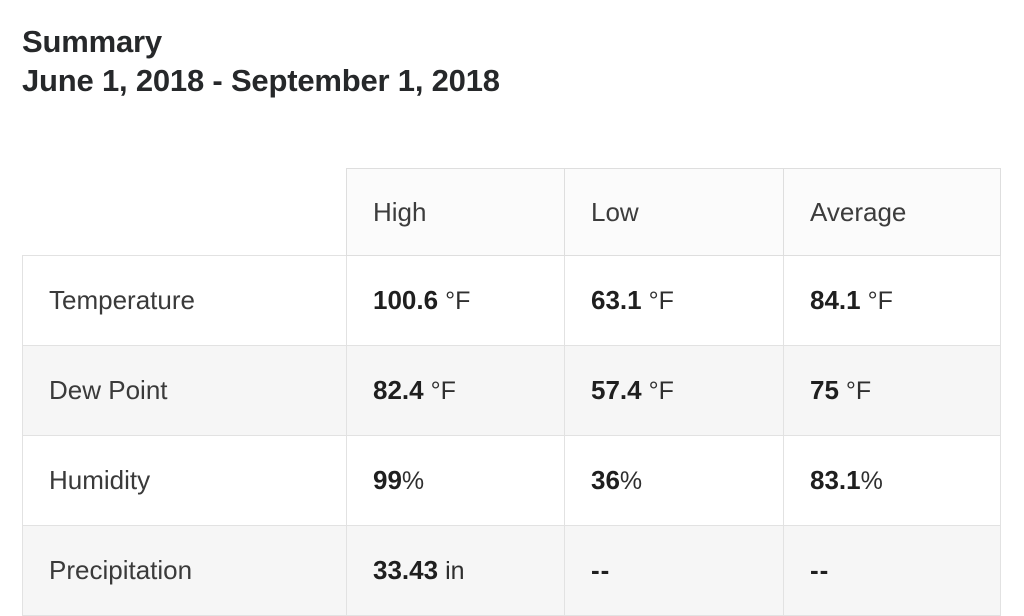 Image resolution: width=1024 pixels, height=616 pixels. What do you see at coordinates (674, 212) in the screenshot?
I see `column-header-low: Low` at bounding box center [674, 212].